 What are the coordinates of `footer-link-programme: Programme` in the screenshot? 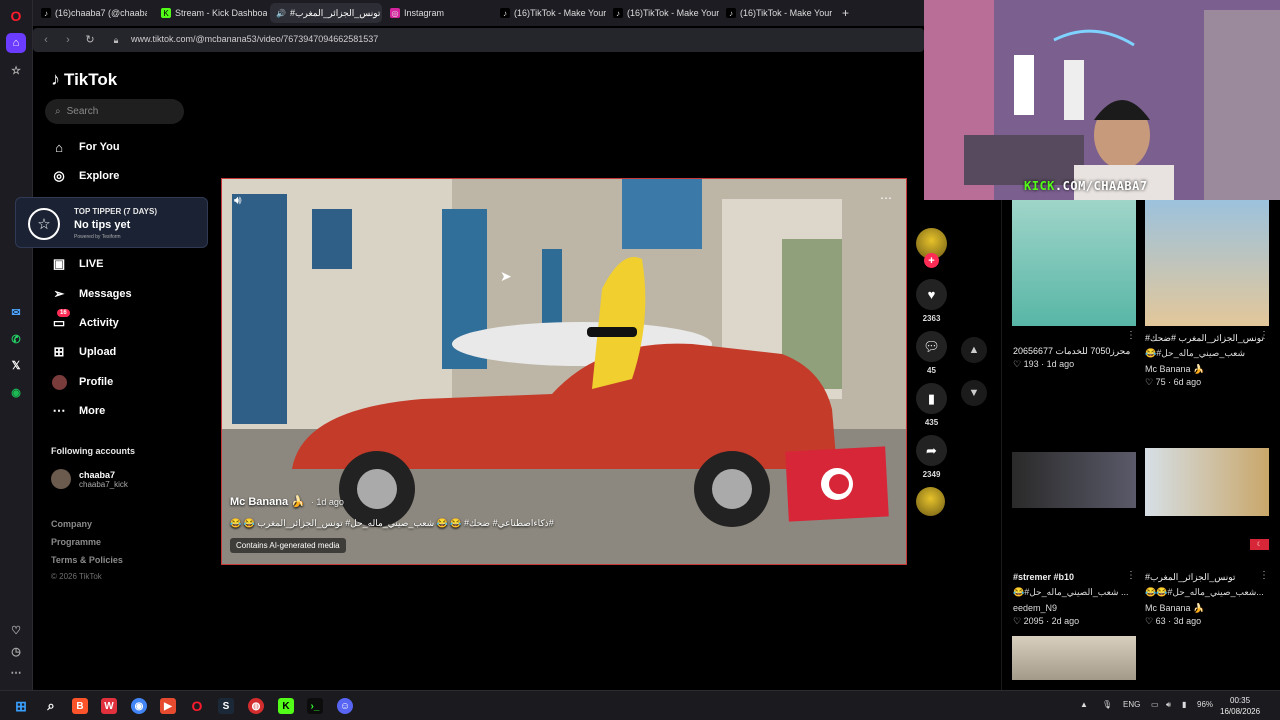 It's located at (76, 542).